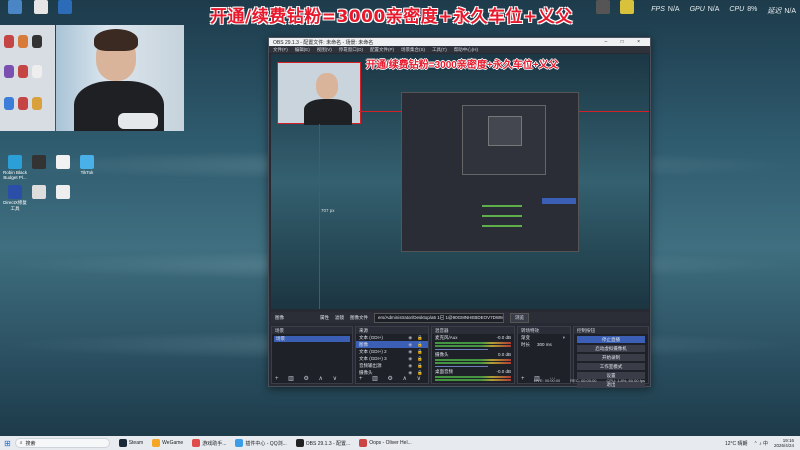 The height and width of the screenshot is (450, 800). I want to click on source-item: 图像 ◉ 🔒, so click(392, 344).